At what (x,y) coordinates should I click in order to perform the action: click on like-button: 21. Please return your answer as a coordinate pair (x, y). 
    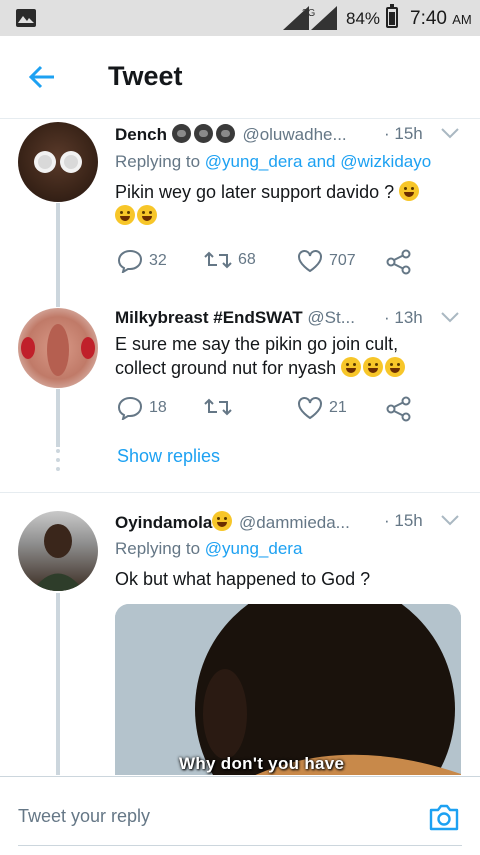
    Looking at the image, I should click on (322, 408).